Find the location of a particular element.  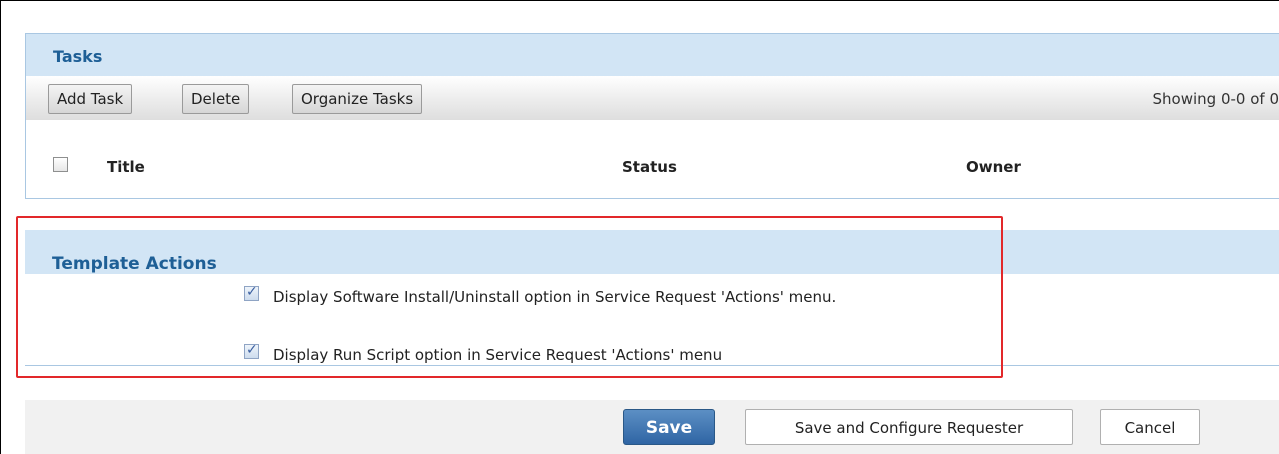

form-footer: Save Save and Configure Requester Cancel is located at coordinates (652, 427).